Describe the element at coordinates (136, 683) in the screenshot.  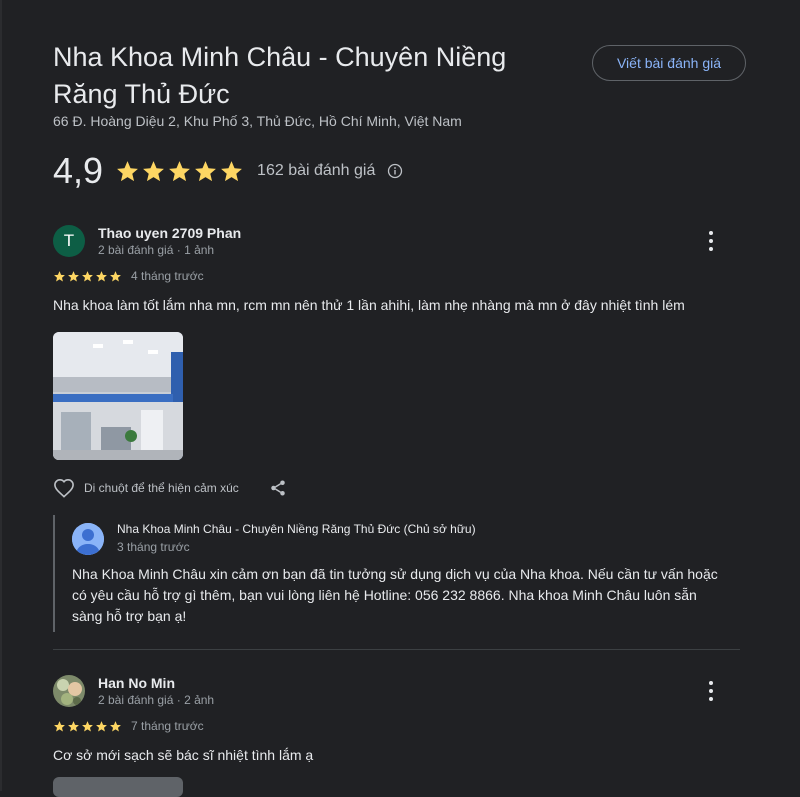
I see `reviewer-name: Han No Min` at that location.